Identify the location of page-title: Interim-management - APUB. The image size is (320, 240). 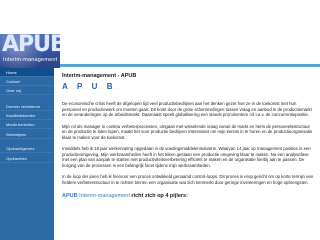
(99, 76).